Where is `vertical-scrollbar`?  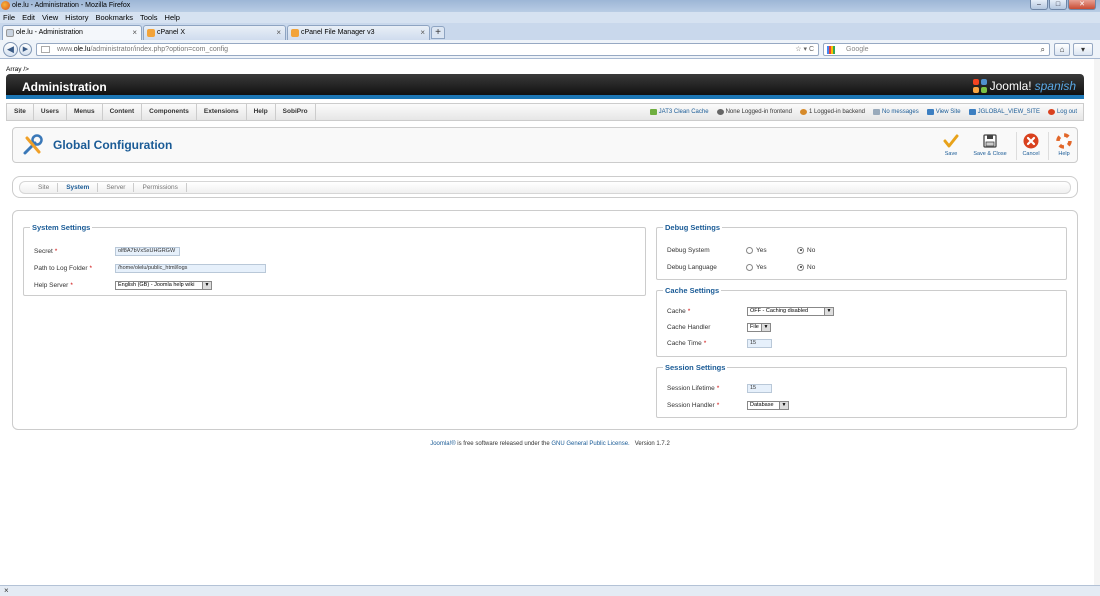 vertical-scrollbar is located at coordinates (1097, 322).